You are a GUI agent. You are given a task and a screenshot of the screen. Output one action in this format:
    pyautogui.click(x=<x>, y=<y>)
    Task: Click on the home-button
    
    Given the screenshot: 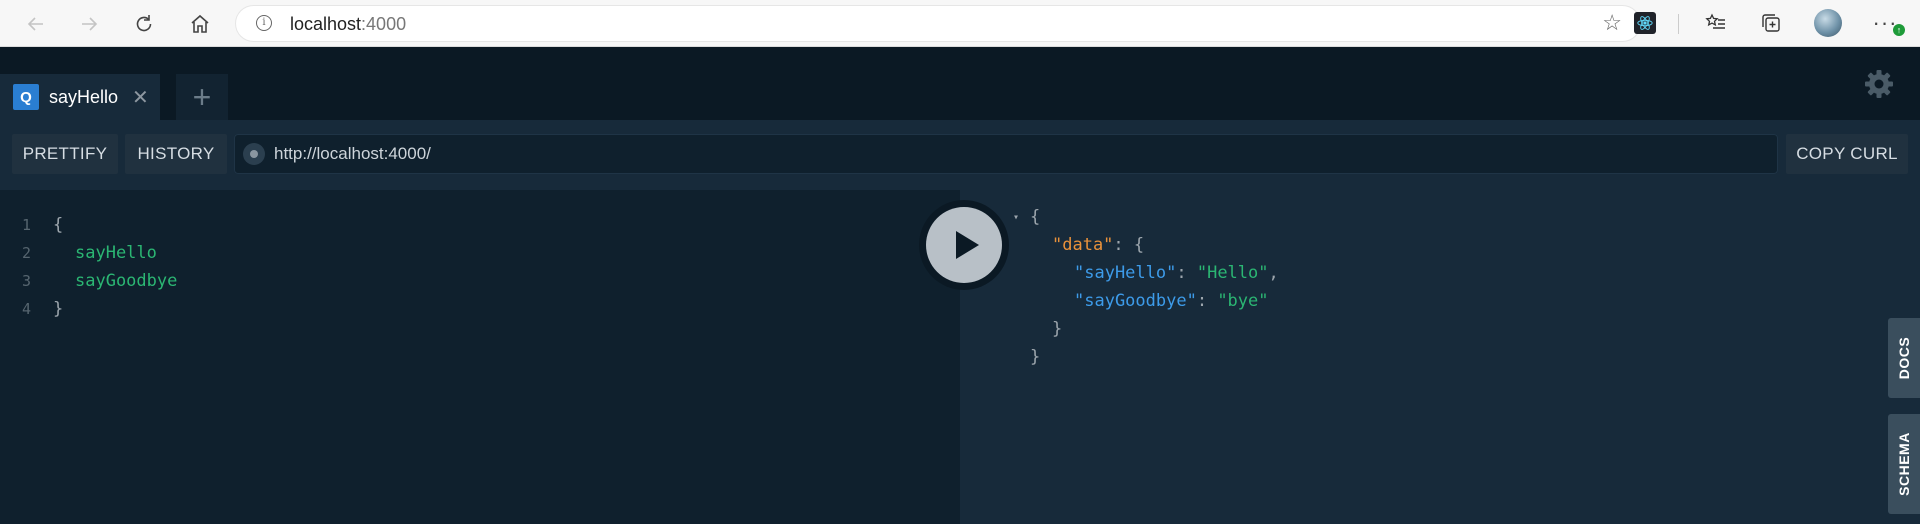 What is the action you would take?
    pyautogui.click(x=200, y=24)
    